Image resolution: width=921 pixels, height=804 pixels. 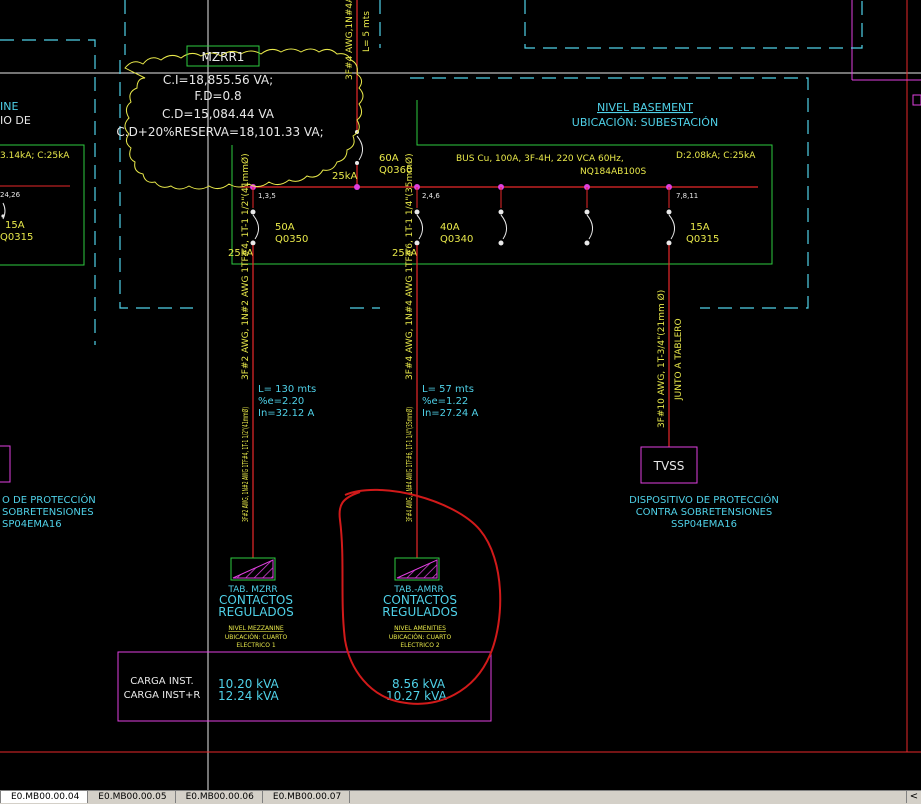 I want to click on branch-1-model: Q0350, so click(x=291, y=239).